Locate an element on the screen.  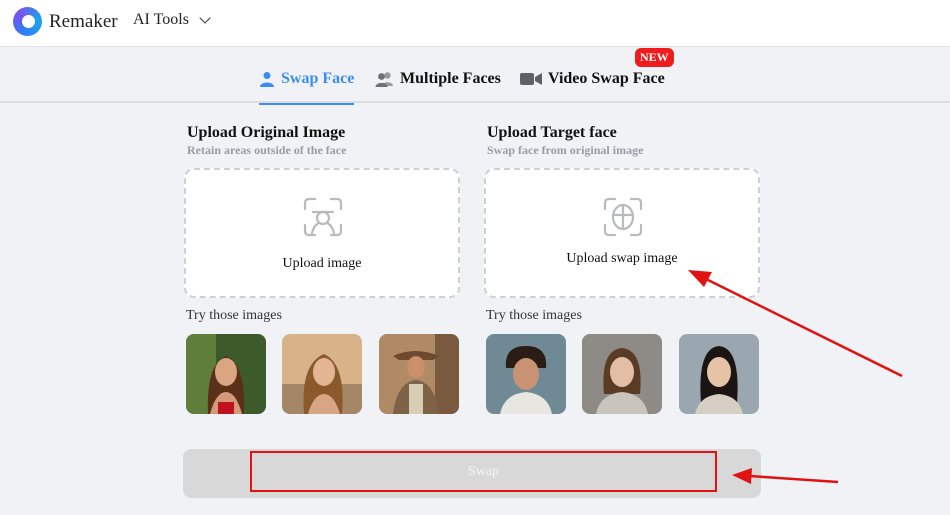
swap-button: Swap is located at coordinates (483, 471).